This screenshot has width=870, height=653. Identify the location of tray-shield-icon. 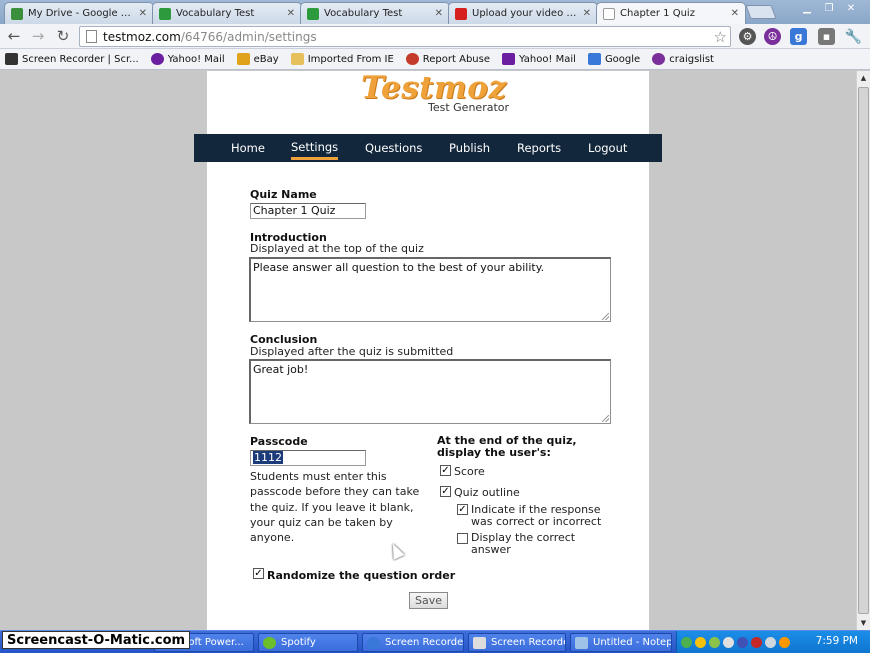
(756, 642).